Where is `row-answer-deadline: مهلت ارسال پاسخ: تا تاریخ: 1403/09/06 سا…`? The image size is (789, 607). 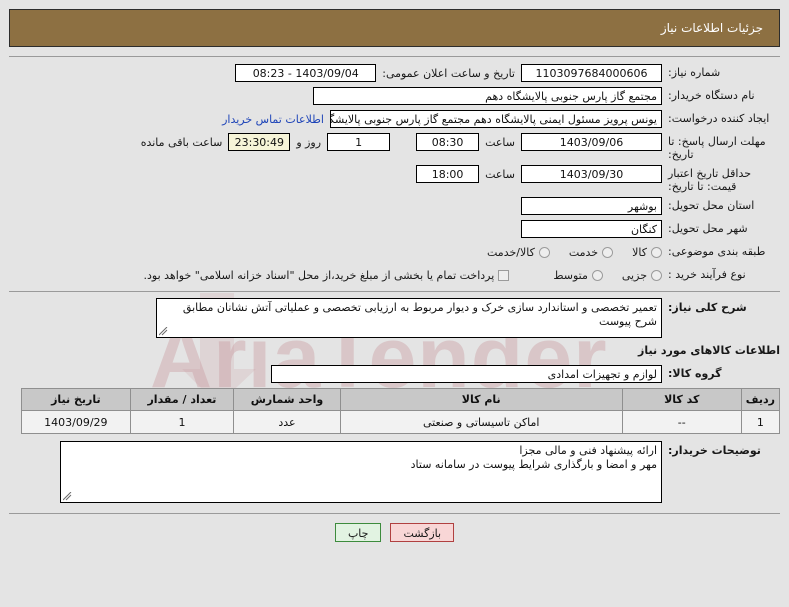 row-answer-deadline: مهلت ارسال پاسخ: تا تاریخ: 1403/09/06 سا… is located at coordinates (394, 146).